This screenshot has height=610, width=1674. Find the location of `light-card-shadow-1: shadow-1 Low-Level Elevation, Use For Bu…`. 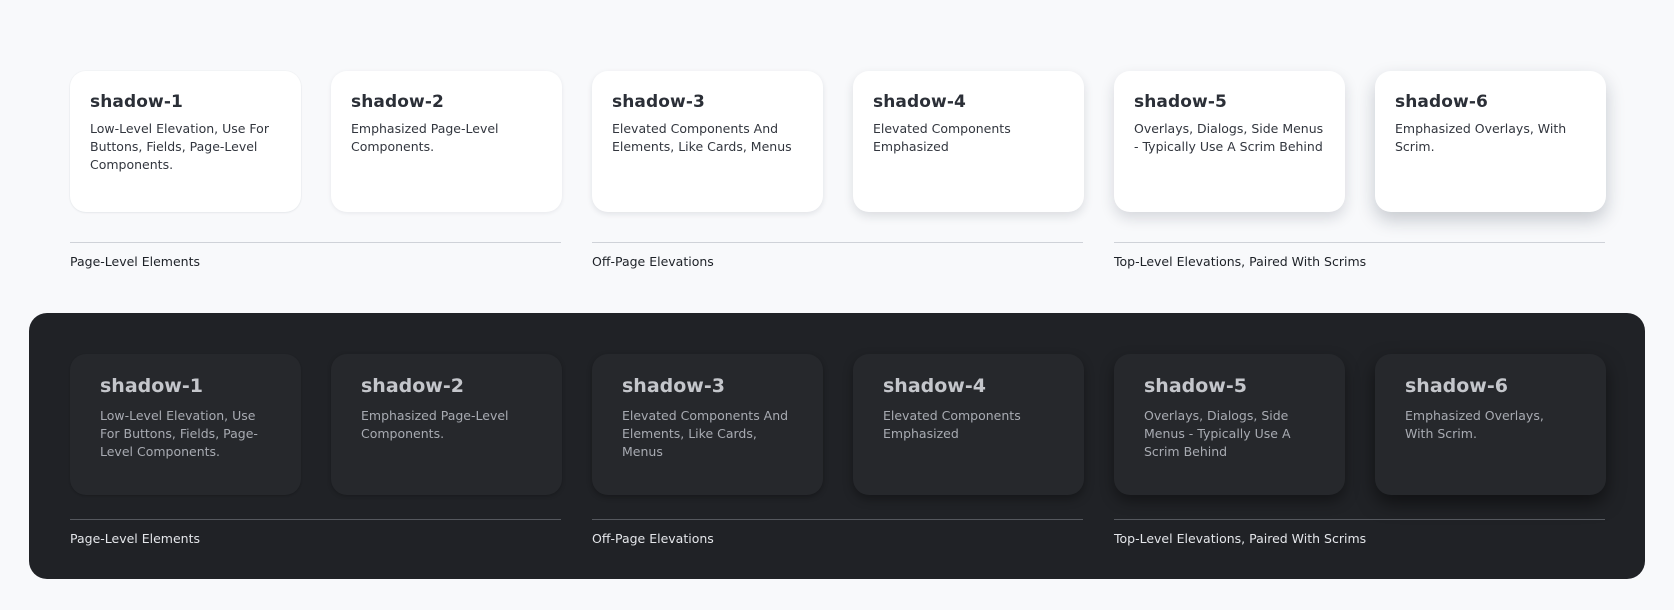

light-card-shadow-1: shadow-1 Low-Level Elevation, Use For Bu… is located at coordinates (185, 141).